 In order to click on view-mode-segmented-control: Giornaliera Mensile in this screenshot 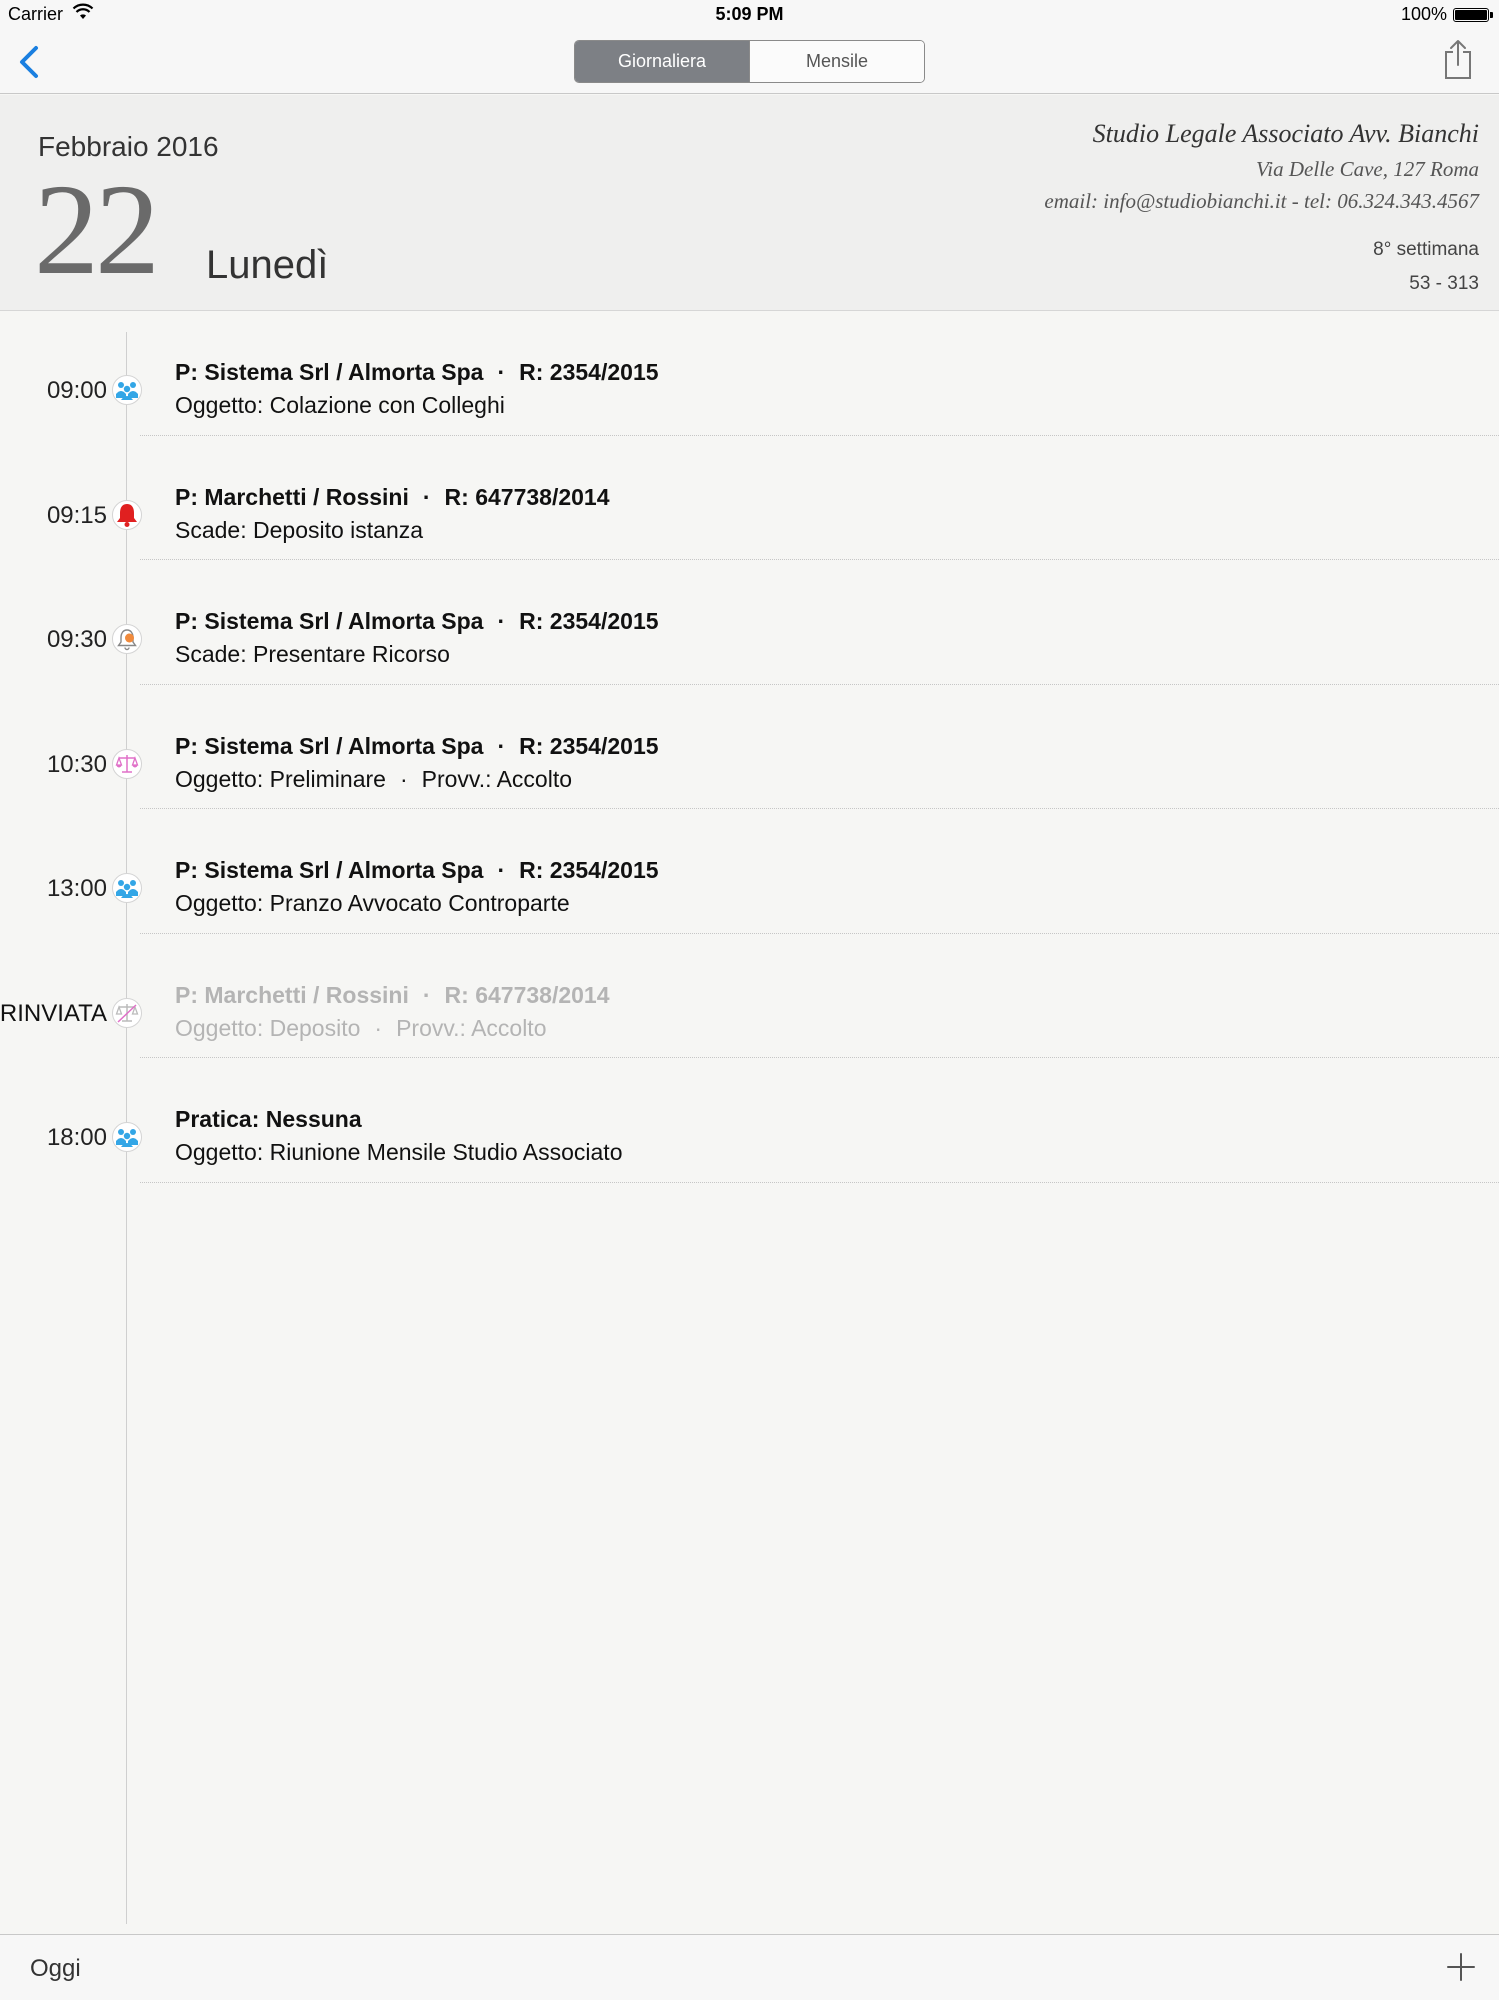, I will do `click(749, 61)`.